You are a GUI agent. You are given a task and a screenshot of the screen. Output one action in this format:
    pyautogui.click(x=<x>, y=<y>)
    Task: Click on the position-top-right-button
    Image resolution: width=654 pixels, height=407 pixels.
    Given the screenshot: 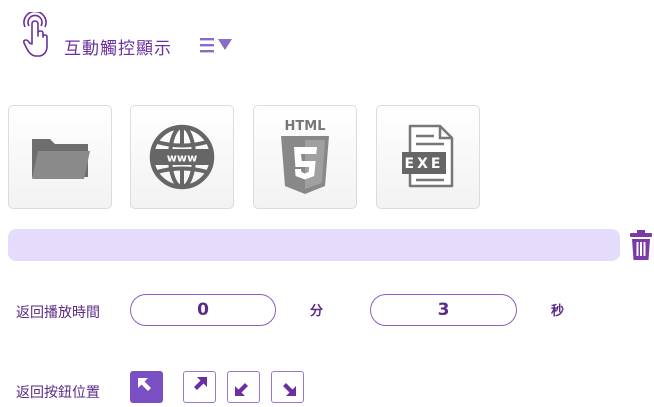 What is the action you would take?
    pyautogui.click(x=199, y=387)
    